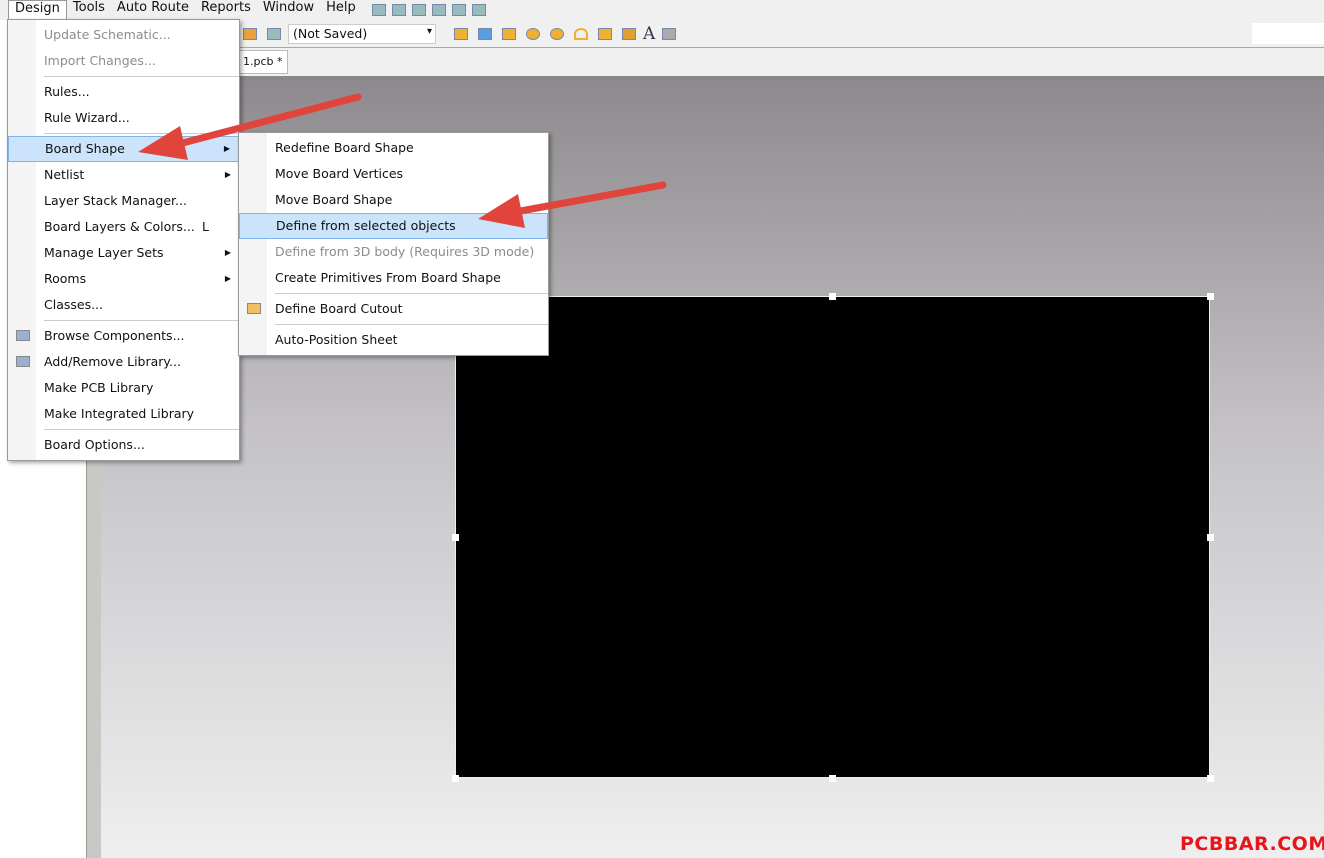 The height and width of the screenshot is (858, 1324). What do you see at coordinates (402, 160) in the screenshot?
I see `annotation-arrows` at bounding box center [402, 160].